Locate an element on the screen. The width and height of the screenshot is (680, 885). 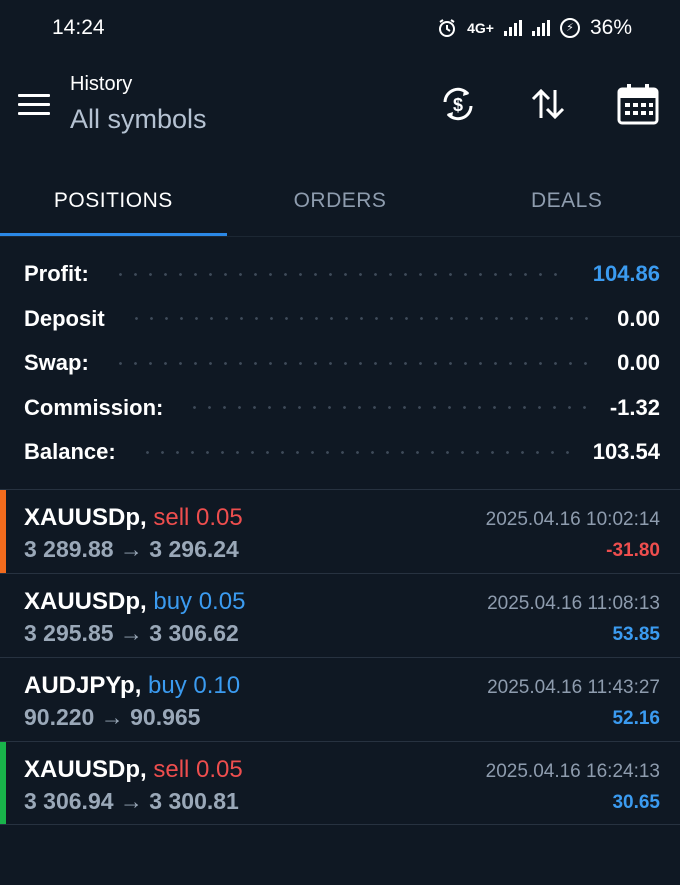
position-profit: 30.65 is located at coordinates (636, 802).